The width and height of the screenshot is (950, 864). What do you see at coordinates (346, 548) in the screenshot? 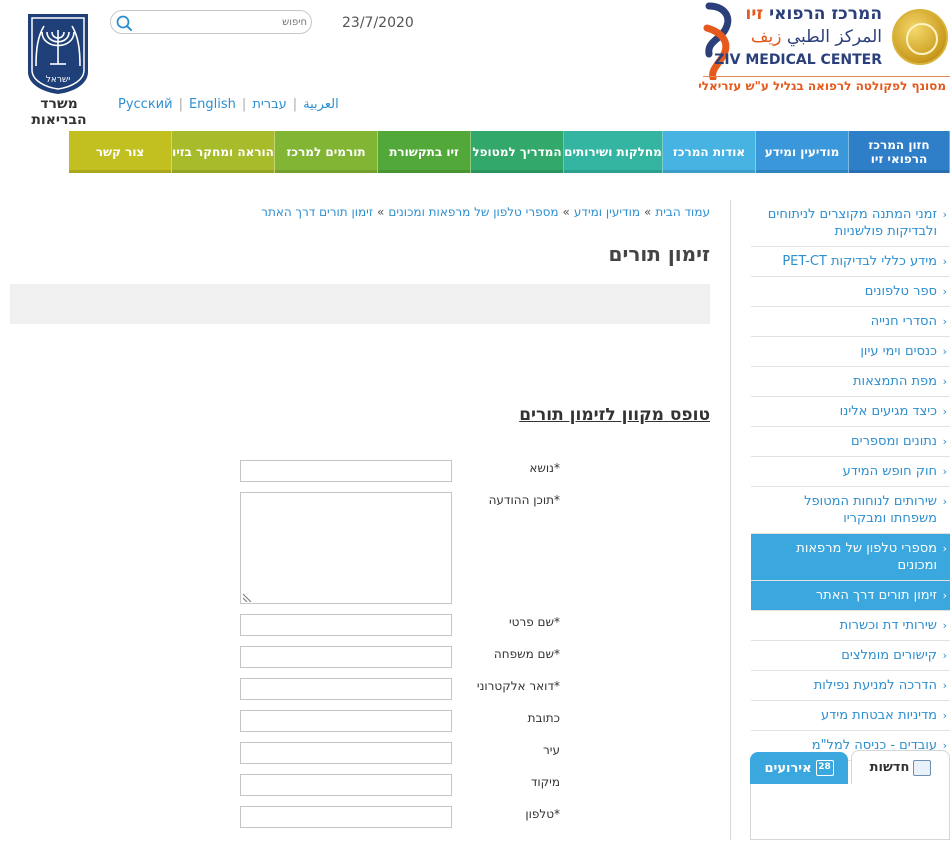
I see `message-field` at bounding box center [346, 548].